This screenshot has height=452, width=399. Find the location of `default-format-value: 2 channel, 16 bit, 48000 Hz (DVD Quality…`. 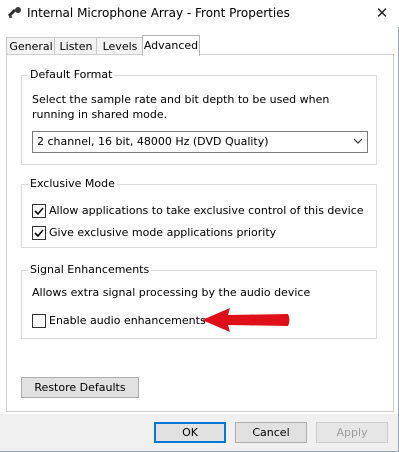

default-format-value: 2 channel, 16 bit, 48000 Hz (DVD Quality… is located at coordinates (153, 141).